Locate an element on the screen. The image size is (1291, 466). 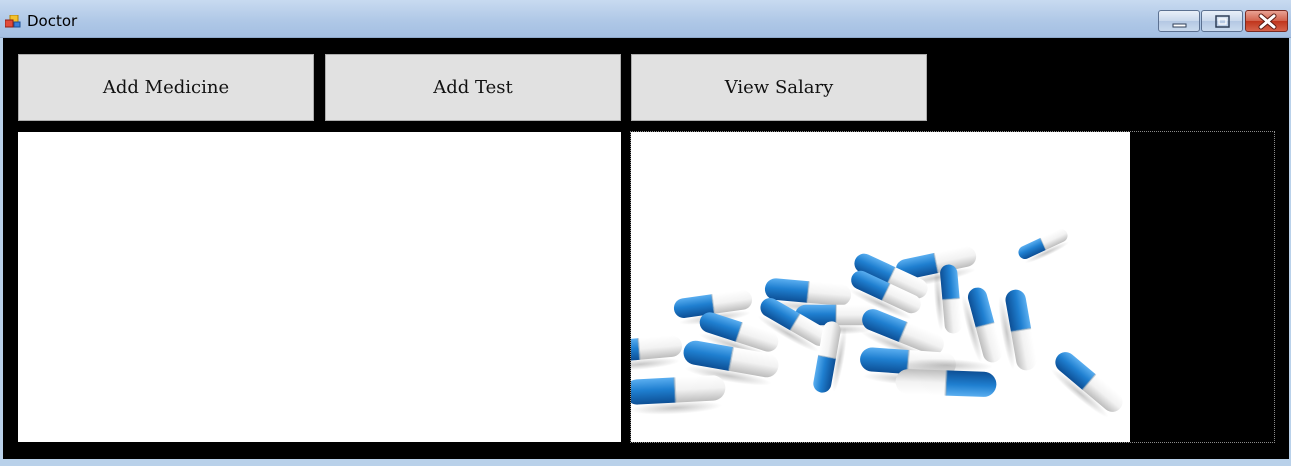
add-test-button: Add Test is located at coordinates (473, 87).